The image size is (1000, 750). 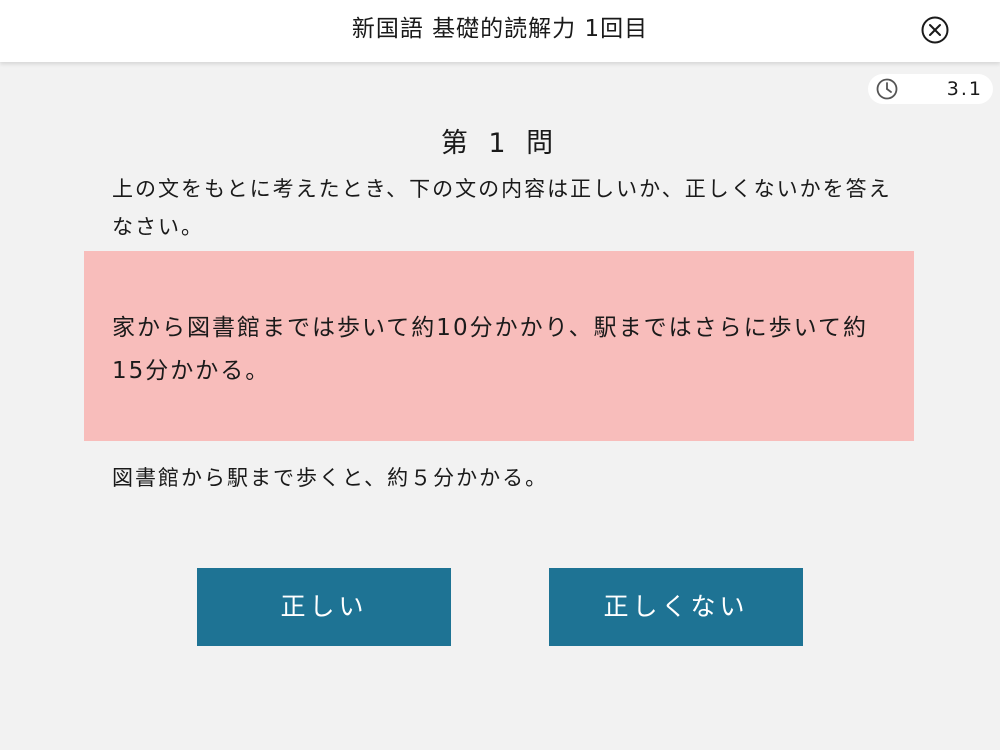 I want to click on close-button, so click(x=935, y=30).